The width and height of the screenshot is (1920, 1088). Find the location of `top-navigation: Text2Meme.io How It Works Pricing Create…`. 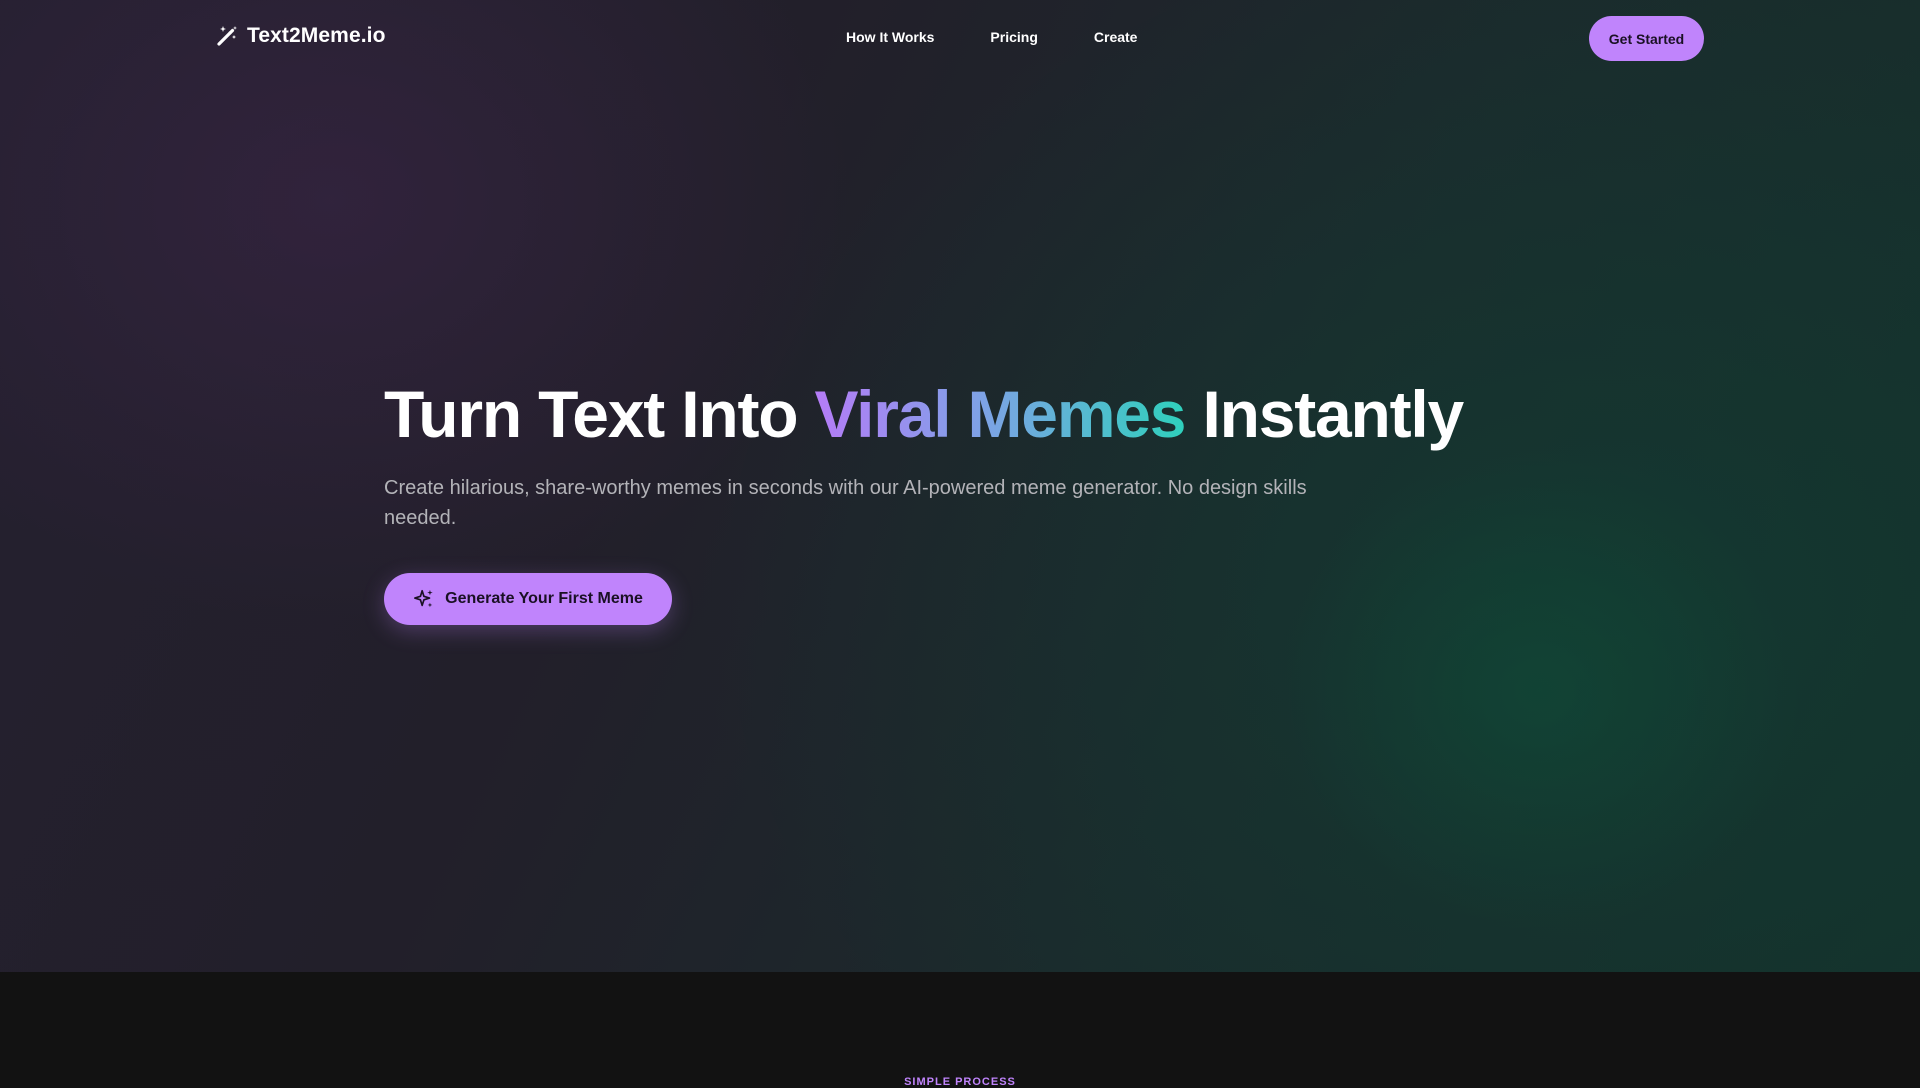

top-navigation: Text2Meme.io How It Works Pricing Create… is located at coordinates (960, 38).